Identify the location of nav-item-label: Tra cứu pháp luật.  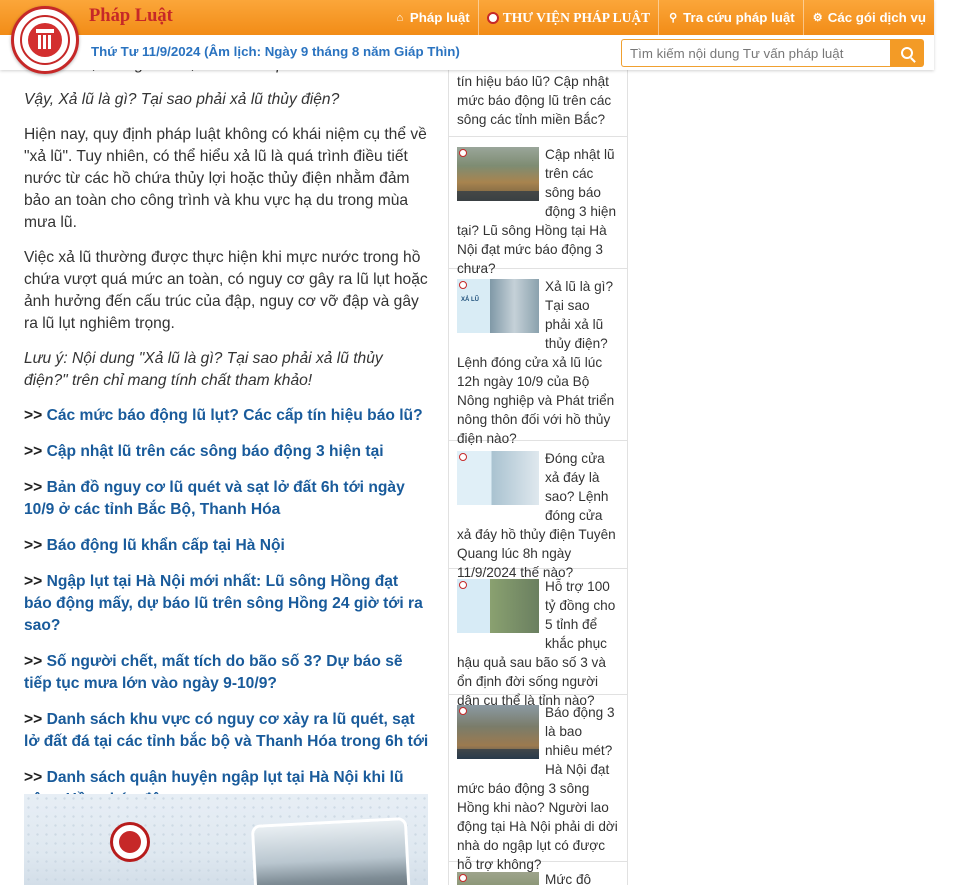
(739, 17).